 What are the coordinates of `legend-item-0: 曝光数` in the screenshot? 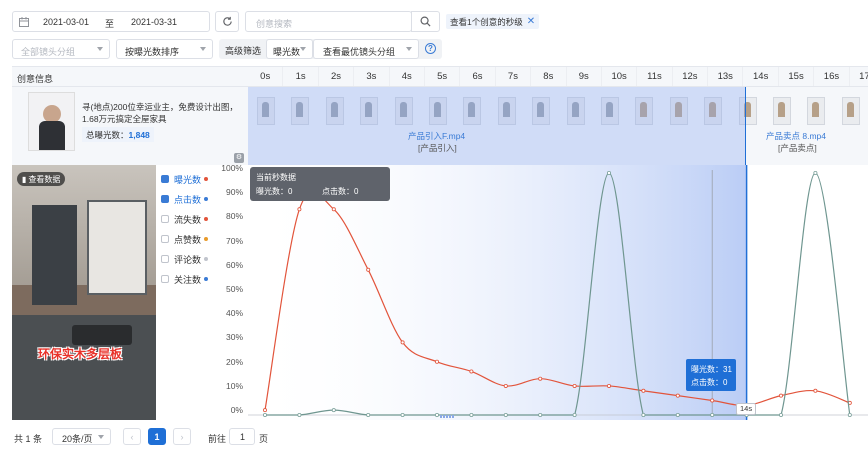 It's located at (185, 179).